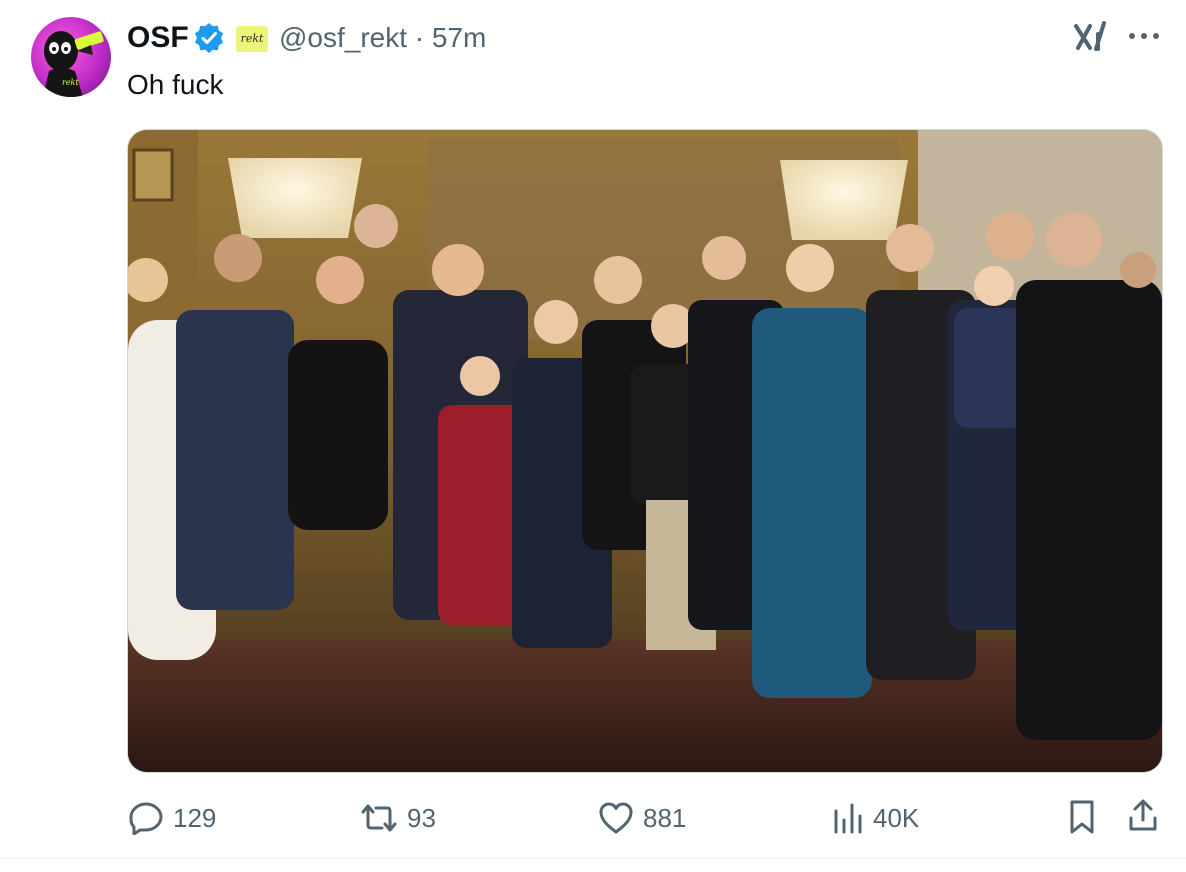 The width and height of the screenshot is (1186, 872). Describe the element at coordinates (593, 858) in the screenshot. I see `divider` at that location.